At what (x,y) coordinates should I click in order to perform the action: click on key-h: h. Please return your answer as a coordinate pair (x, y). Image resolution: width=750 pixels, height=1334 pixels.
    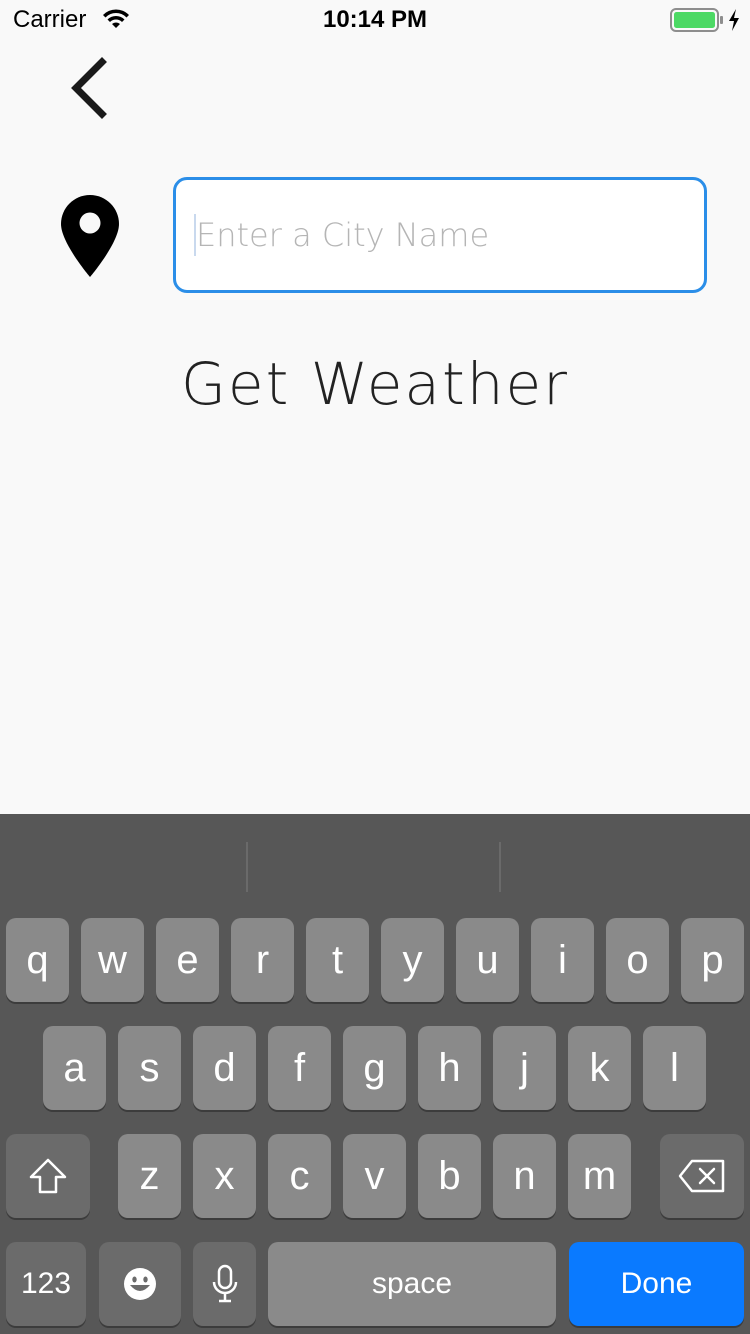
    Looking at the image, I should click on (449, 1068).